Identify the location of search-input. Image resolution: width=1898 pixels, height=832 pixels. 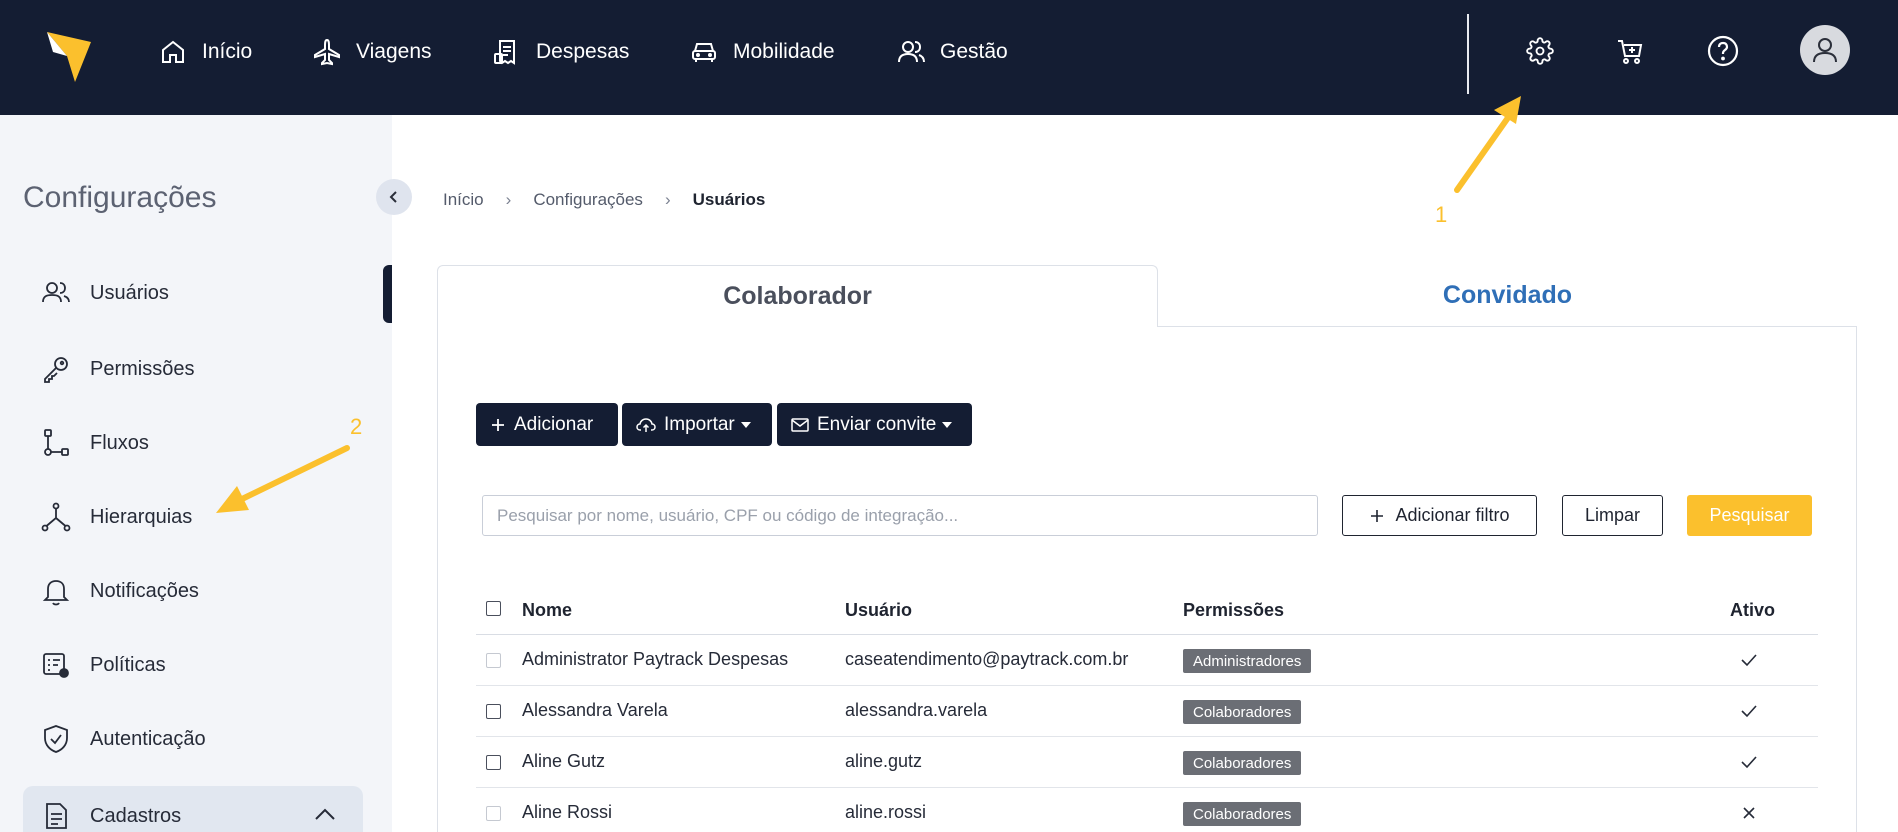
(900, 515).